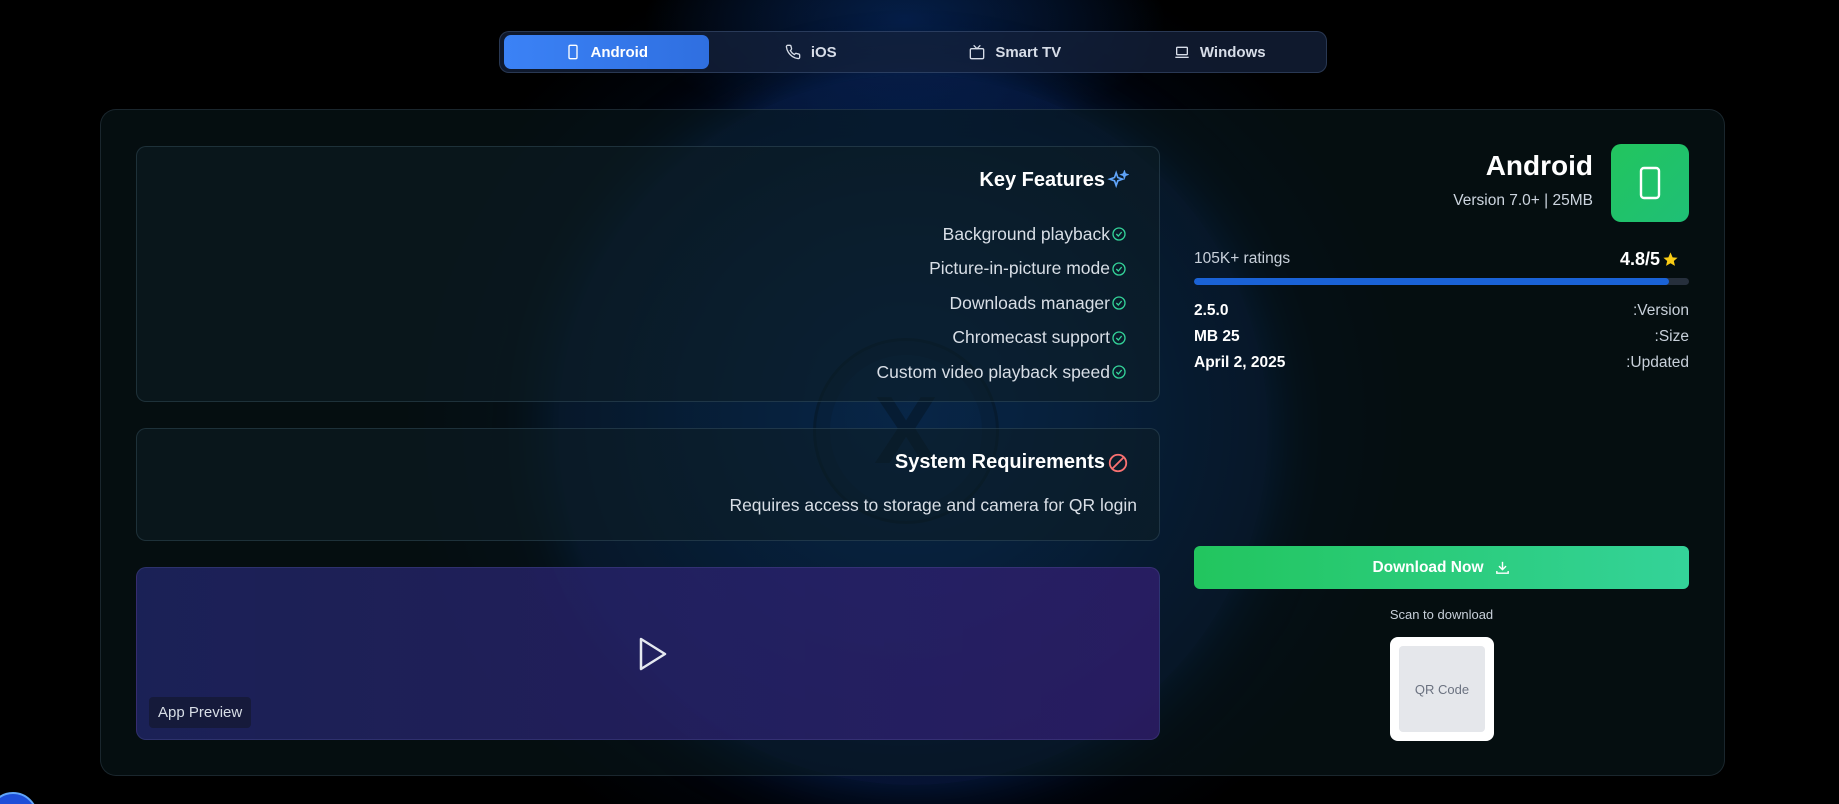 Image resolution: width=1839 pixels, height=804 pixels. Describe the element at coordinates (1670, 259) in the screenshot. I see `star-icon` at that location.